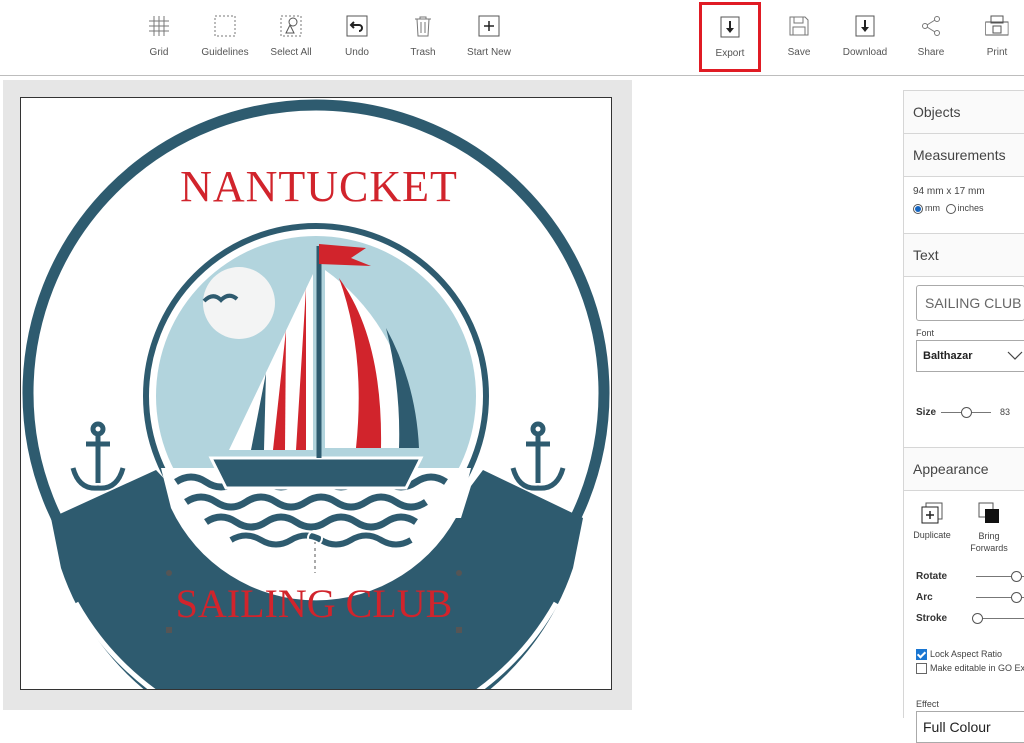 The image size is (1024, 743). I want to click on trash-button: Trash, so click(423, 37).